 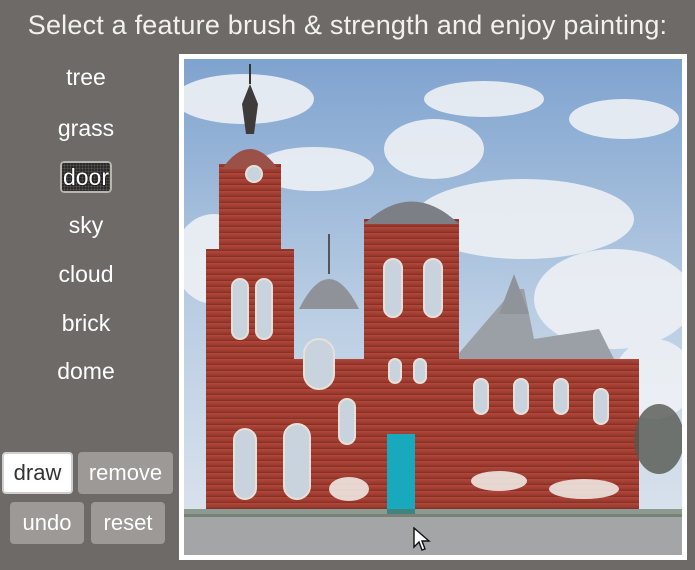 I want to click on brush-label: door, so click(x=86, y=177).